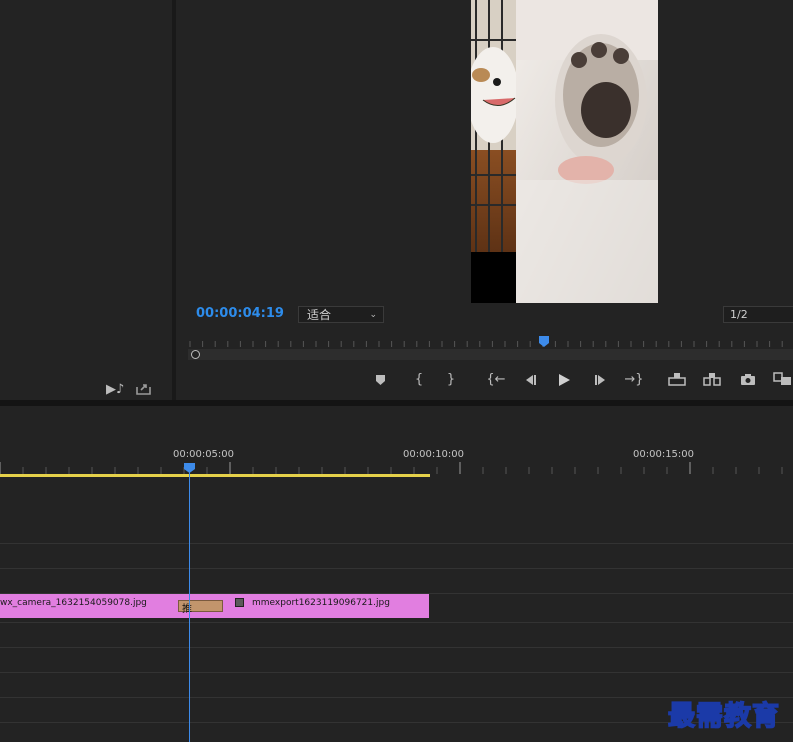 This screenshot has height=742, width=793. I want to click on lift-icon, so click(677, 379).